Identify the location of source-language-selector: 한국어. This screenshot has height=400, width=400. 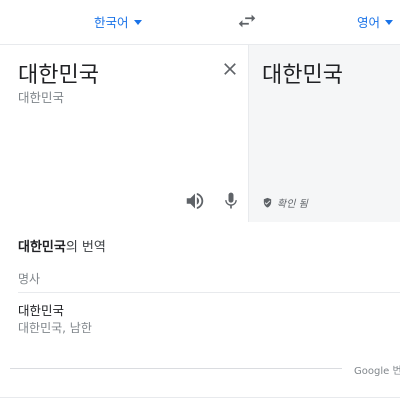
(118, 21).